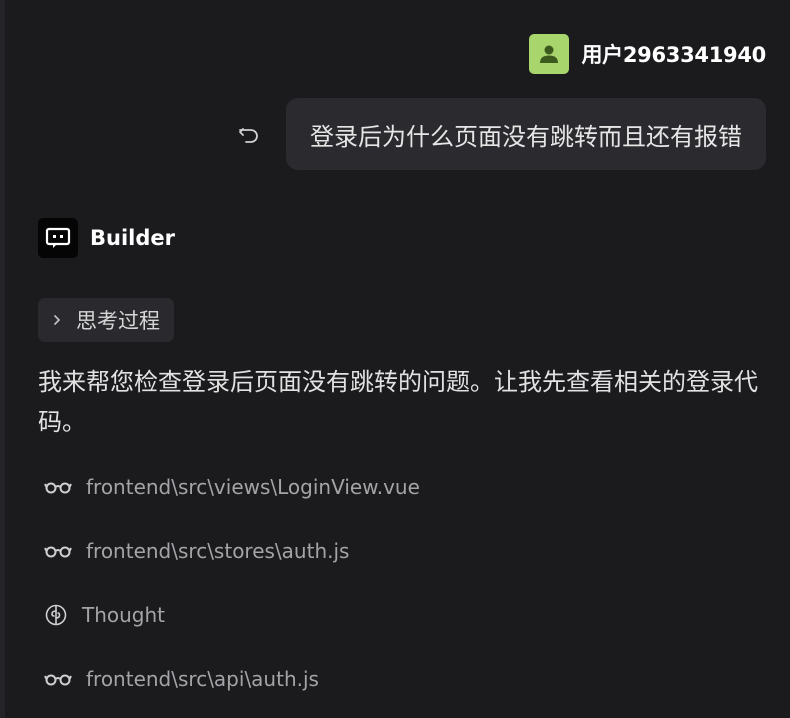  What do you see at coordinates (57, 320) in the screenshot?
I see `chevron-right-icon` at bounding box center [57, 320].